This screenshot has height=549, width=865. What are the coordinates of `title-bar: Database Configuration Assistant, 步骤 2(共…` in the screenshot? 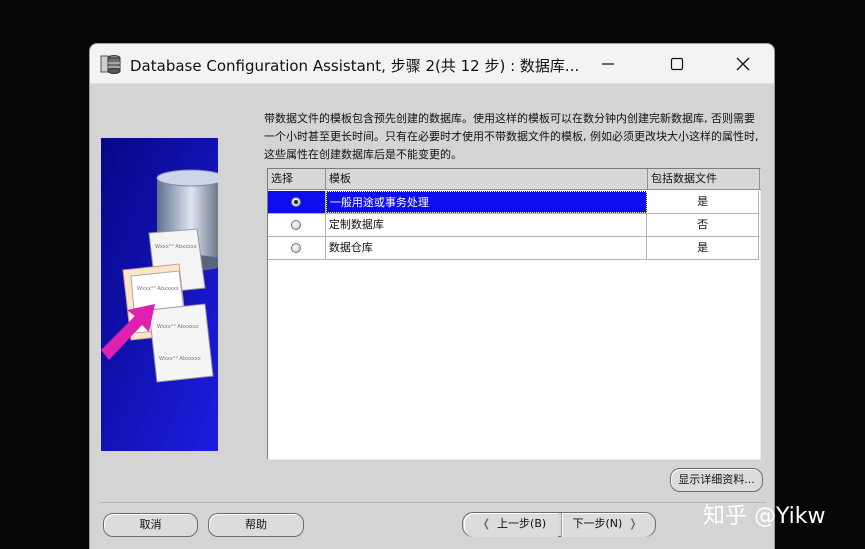 It's located at (432, 64).